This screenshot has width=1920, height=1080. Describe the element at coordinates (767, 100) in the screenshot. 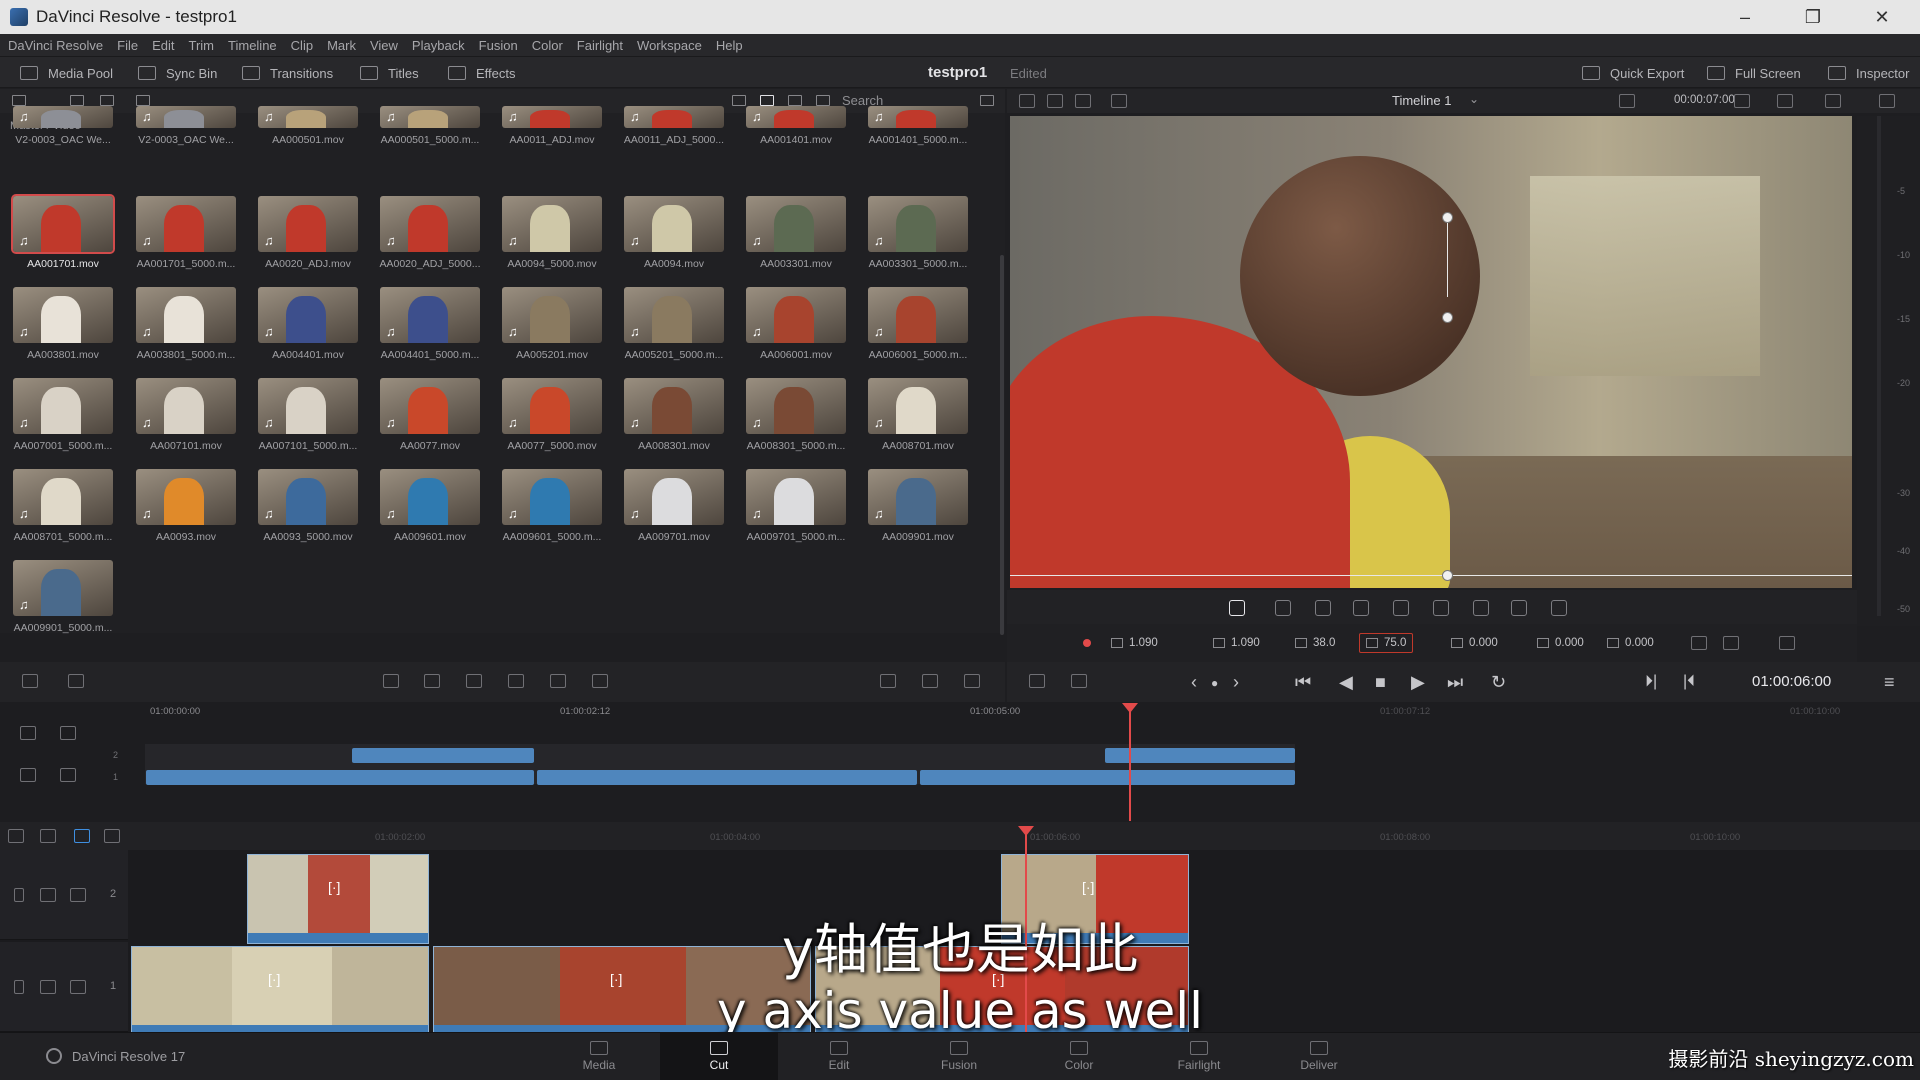

I see `grid-view-icon` at that location.